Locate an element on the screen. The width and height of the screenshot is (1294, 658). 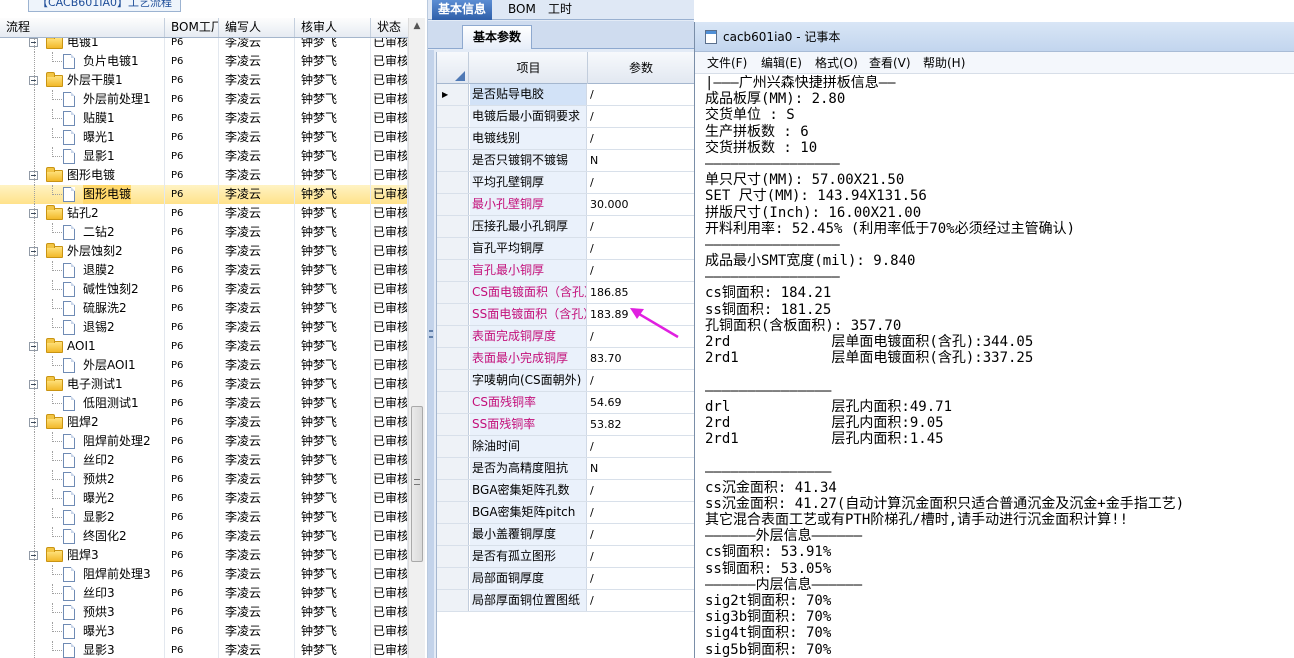
tree-node: 阻焊前处理3 is located at coordinates (82, 574).